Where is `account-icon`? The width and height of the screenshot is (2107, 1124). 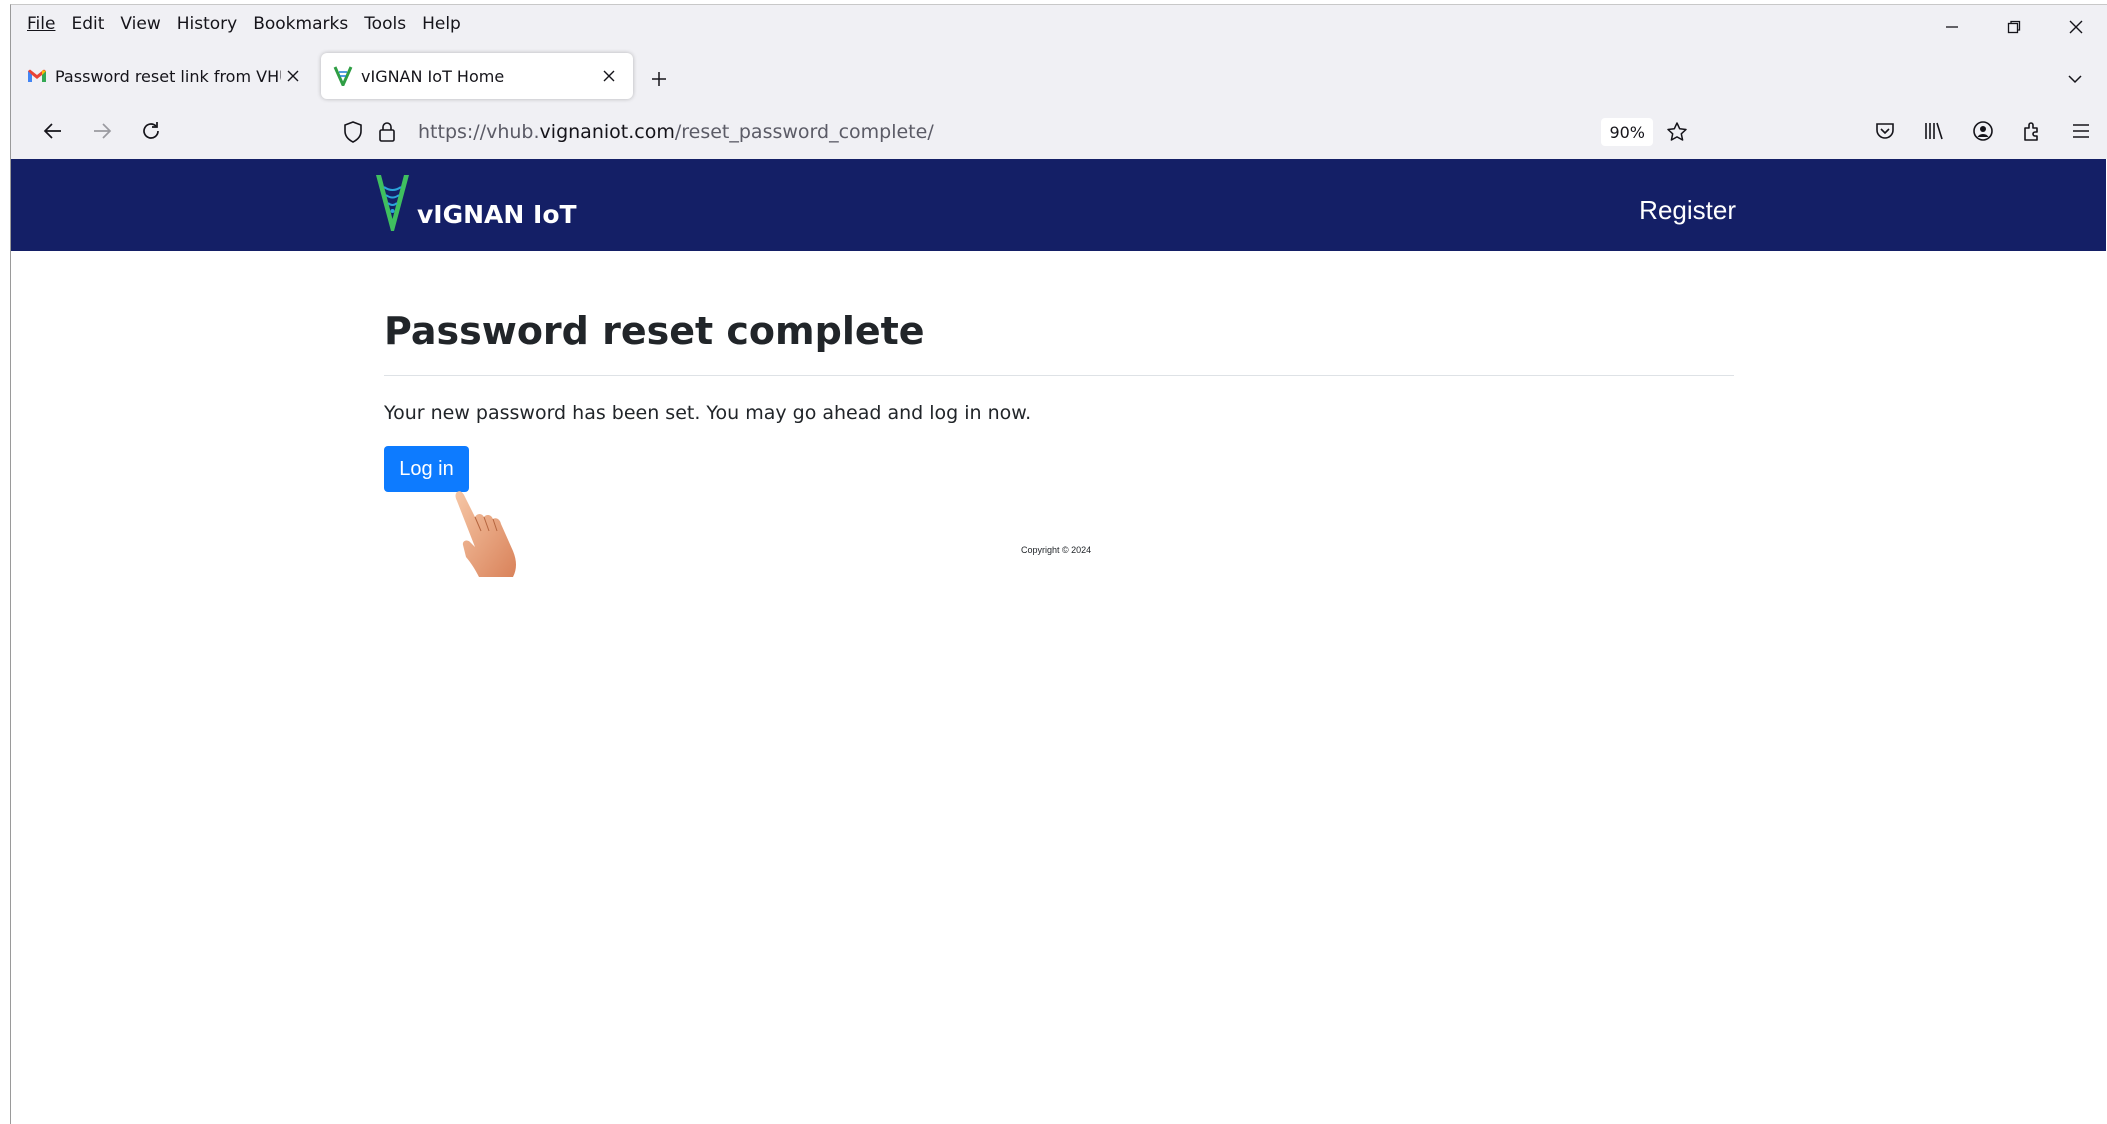 account-icon is located at coordinates (1983, 131).